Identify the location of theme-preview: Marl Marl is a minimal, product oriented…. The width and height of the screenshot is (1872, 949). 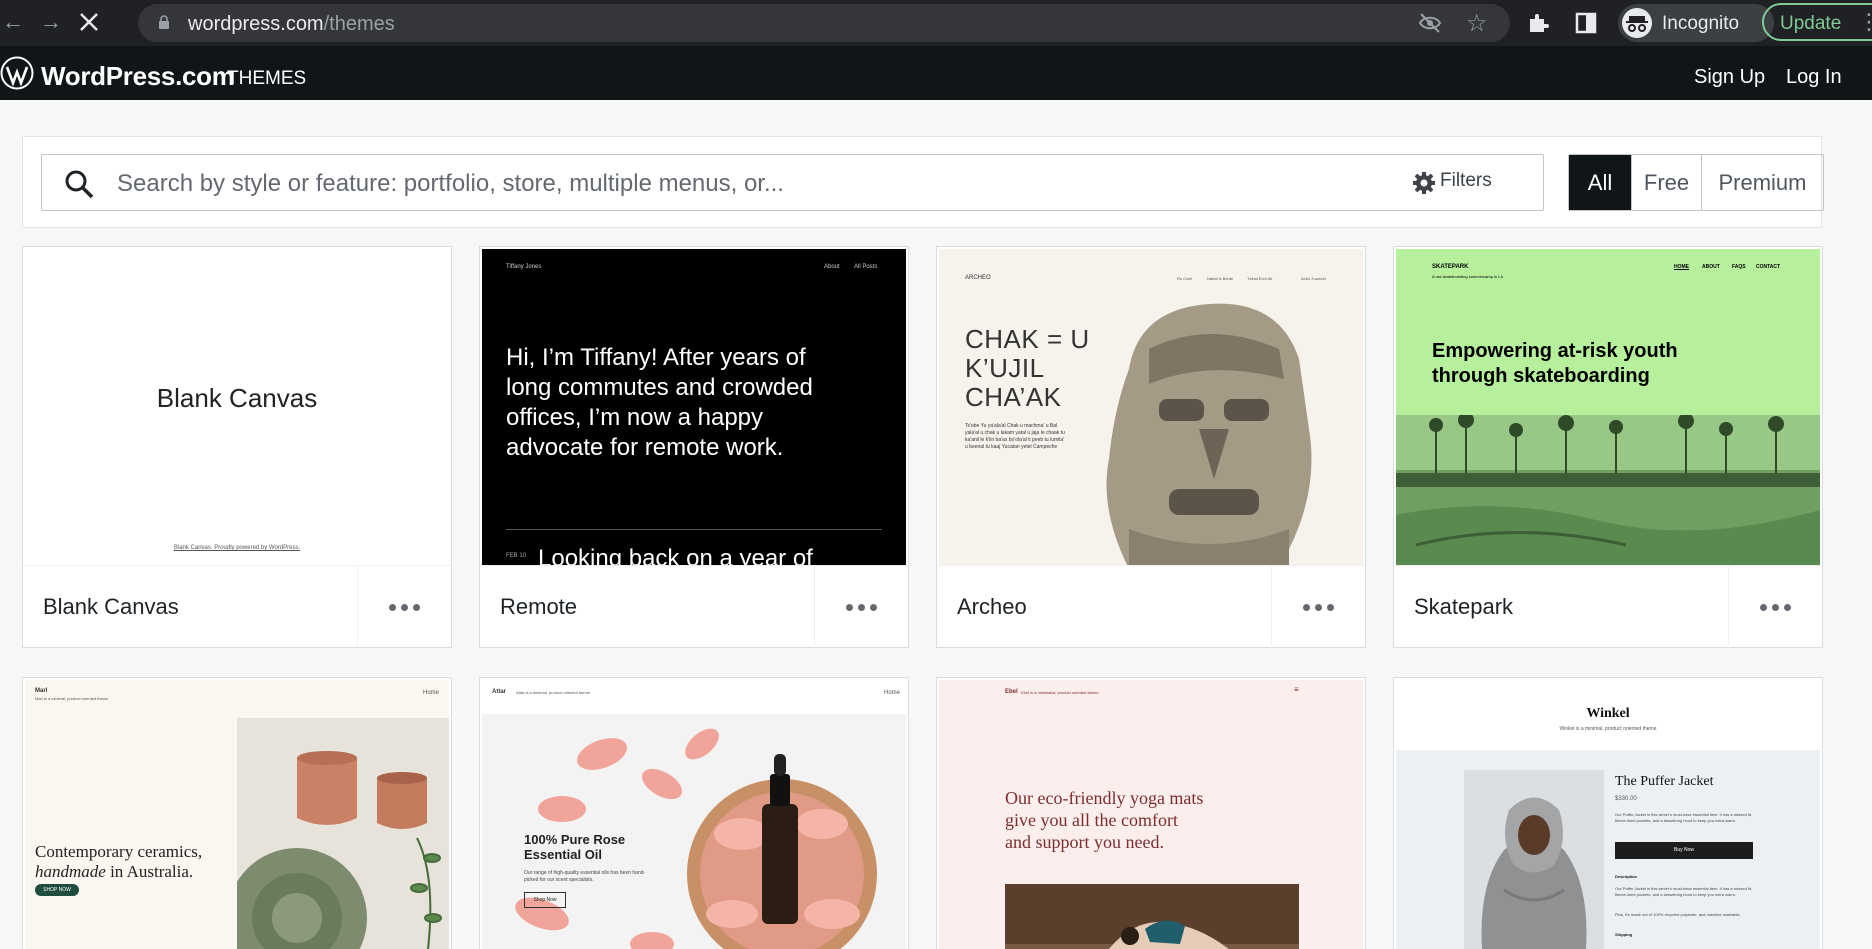
(237, 814).